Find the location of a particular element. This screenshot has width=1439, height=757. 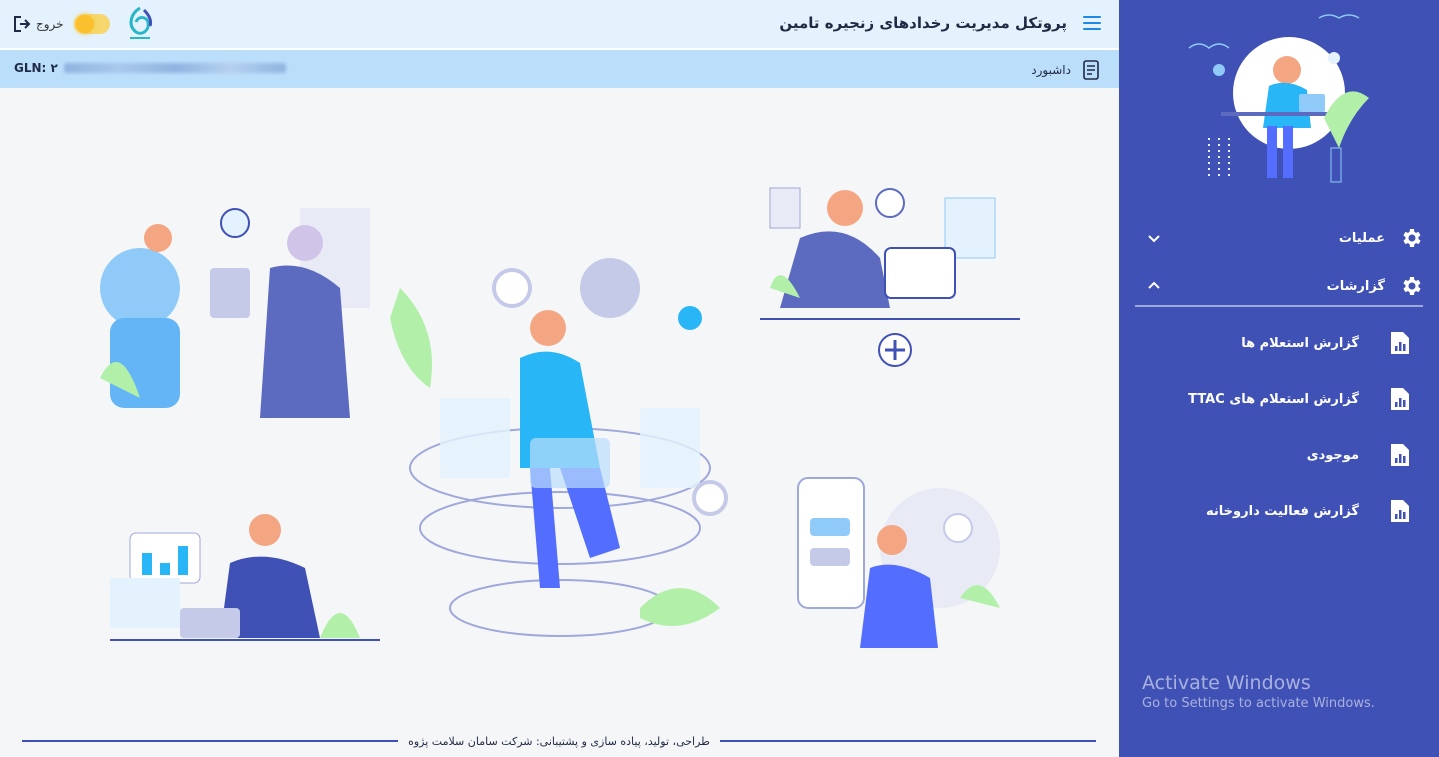

report-ttac-inquiries-label: گزارش استعلام های TTAC is located at coordinates (1273, 399).